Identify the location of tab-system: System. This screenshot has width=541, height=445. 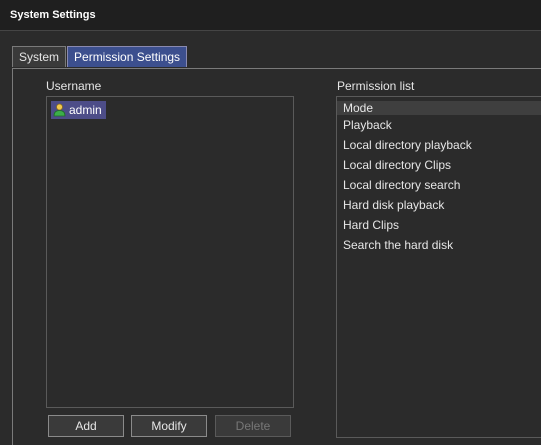
(39, 56).